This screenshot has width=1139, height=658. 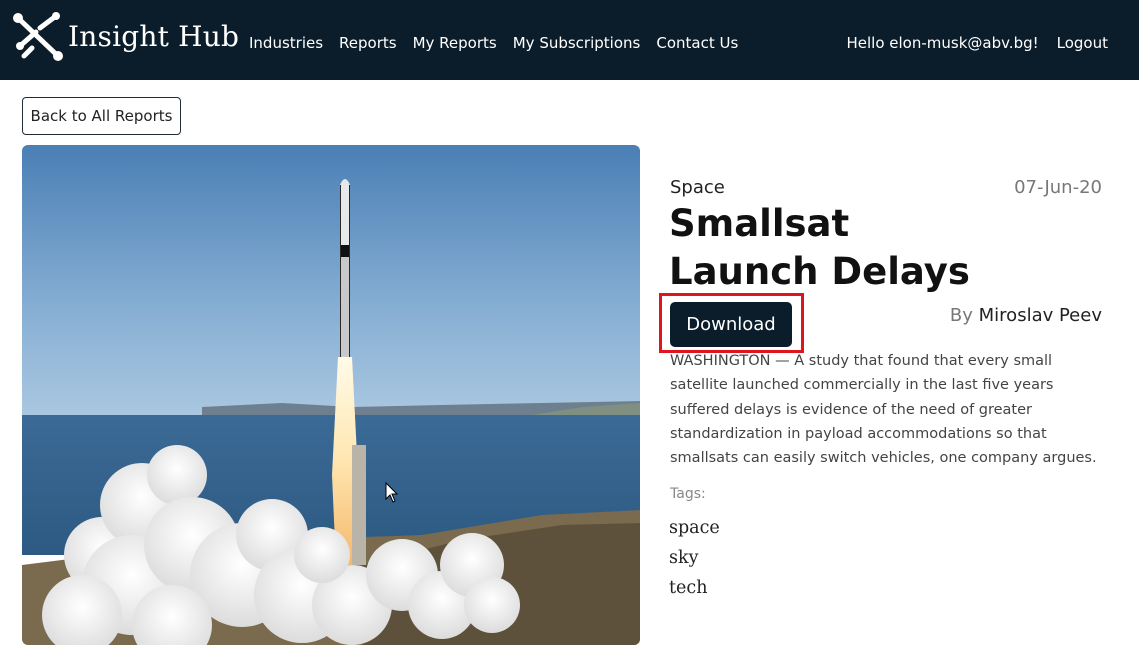 What do you see at coordinates (154, 36) in the screenshot?
I see `brand-name: Insight Hub` at bounding box center [154, 36].